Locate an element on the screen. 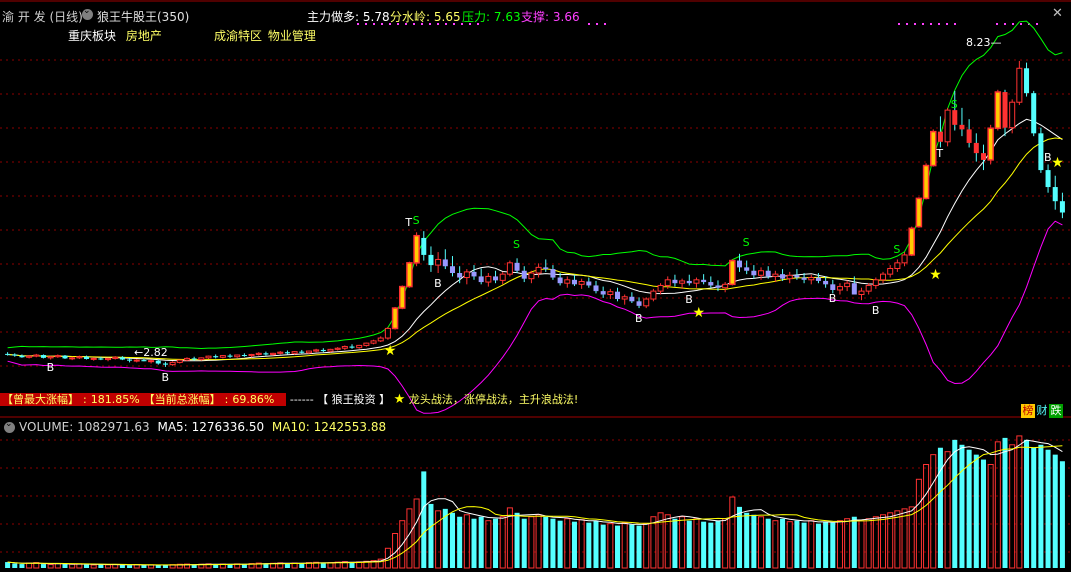 This screenshot has width=1071, height=572. badge-fall: 跌 is located at coordinates (1056, 411).